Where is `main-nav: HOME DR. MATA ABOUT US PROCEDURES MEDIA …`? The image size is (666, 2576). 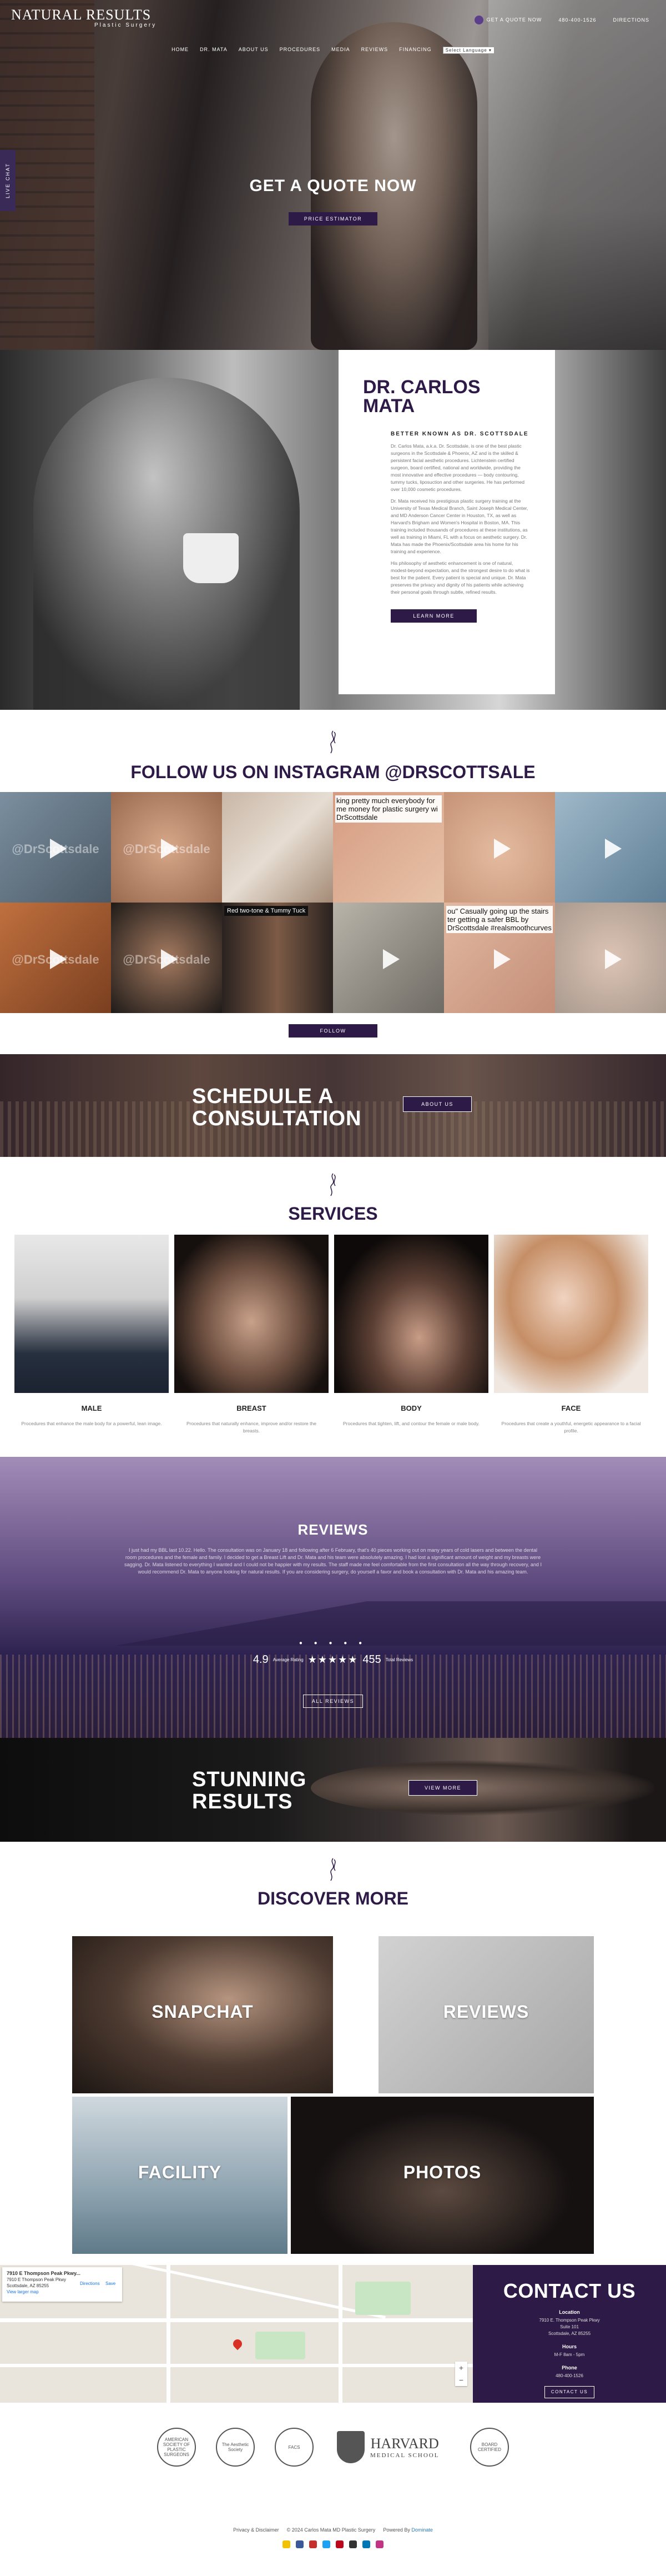 main-nav: HOME DR. MATA ABOUT US PROCEDURES MEDIA … is located at coordinates (333, 51).